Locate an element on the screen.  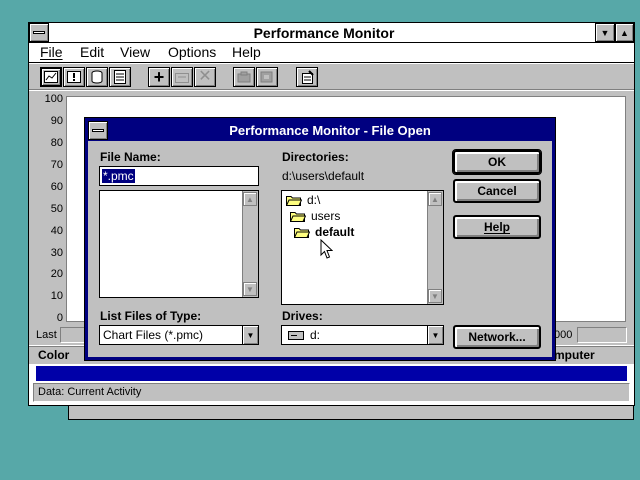
help-button-label: Help is located at coordinates (496, 227).